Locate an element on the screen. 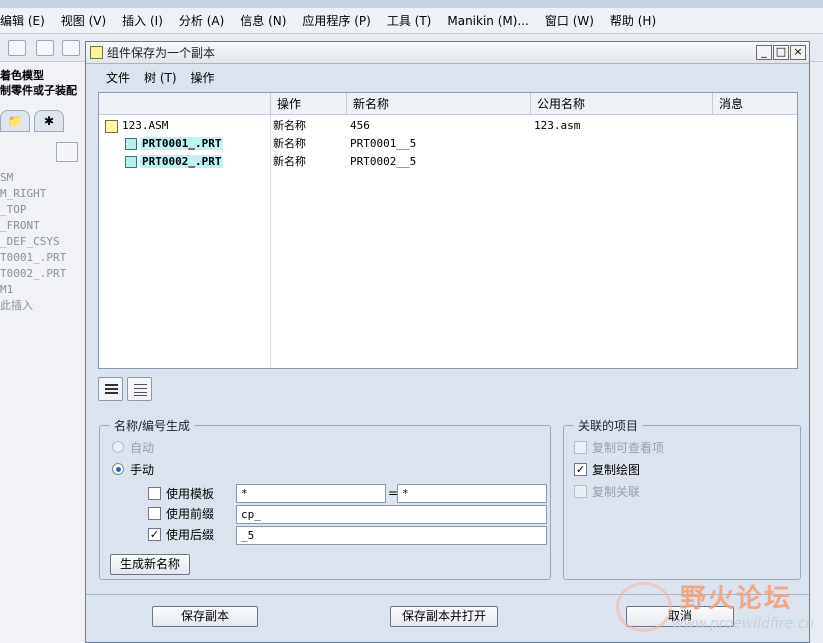  list-view-button is located at coordinates (139, 389).